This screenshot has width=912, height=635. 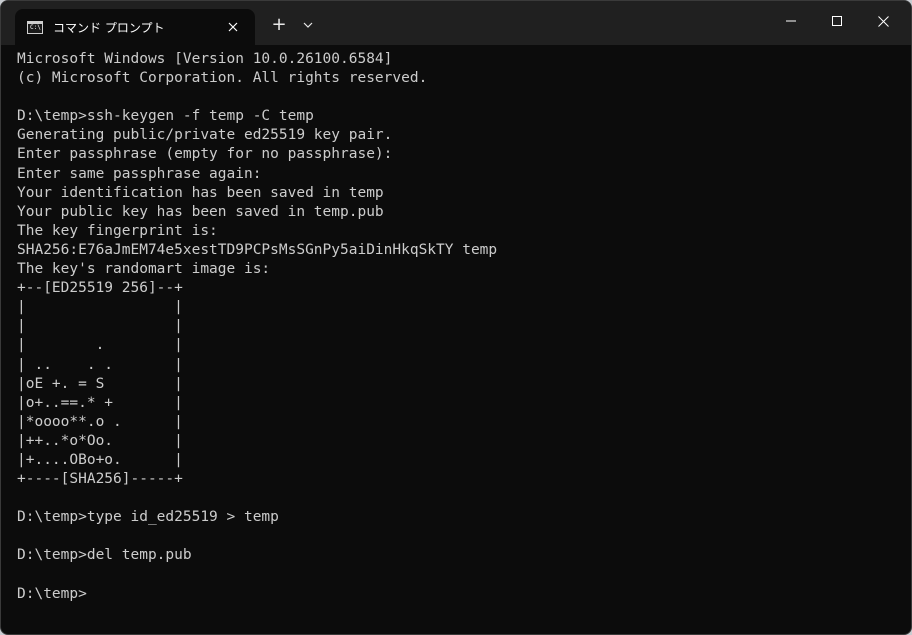 What do you see at coordinates (100, 402) in the screenshot?
I see `terminal-line: |o+..==.* + |` at bounding box center [100, 402].